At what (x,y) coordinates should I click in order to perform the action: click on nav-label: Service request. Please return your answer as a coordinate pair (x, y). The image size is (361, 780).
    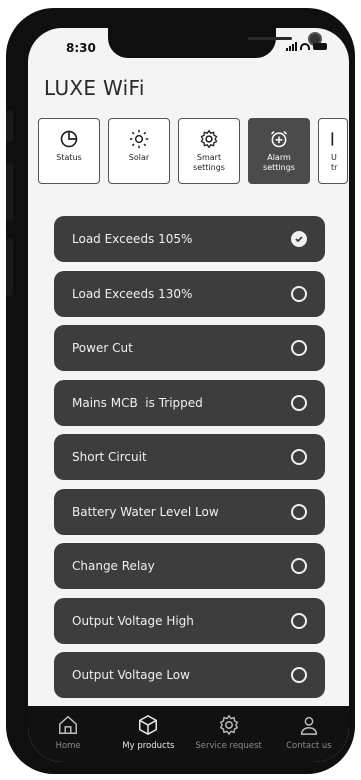
    Looking at the image, I should click on (228, 746).